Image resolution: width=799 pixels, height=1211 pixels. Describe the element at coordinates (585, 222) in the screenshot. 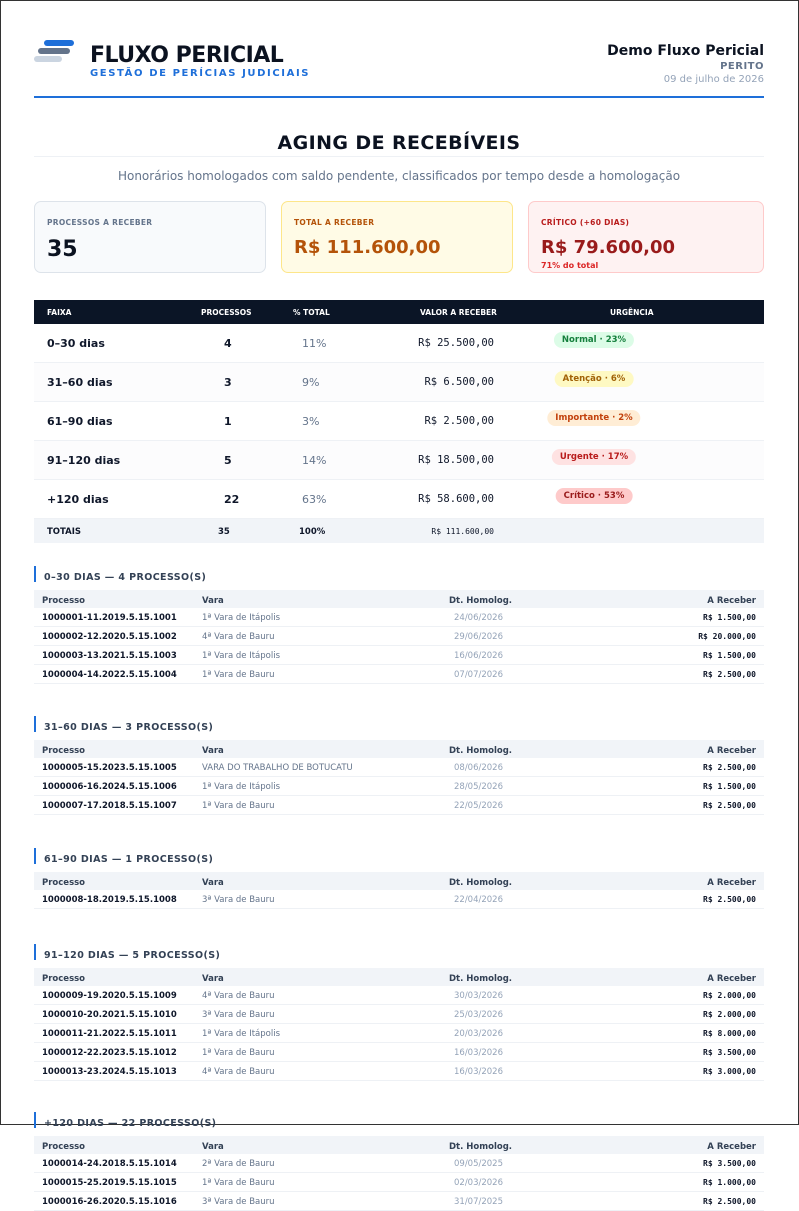

I see `card-label: CRÍTICO (+60 DIAS)` at that location.